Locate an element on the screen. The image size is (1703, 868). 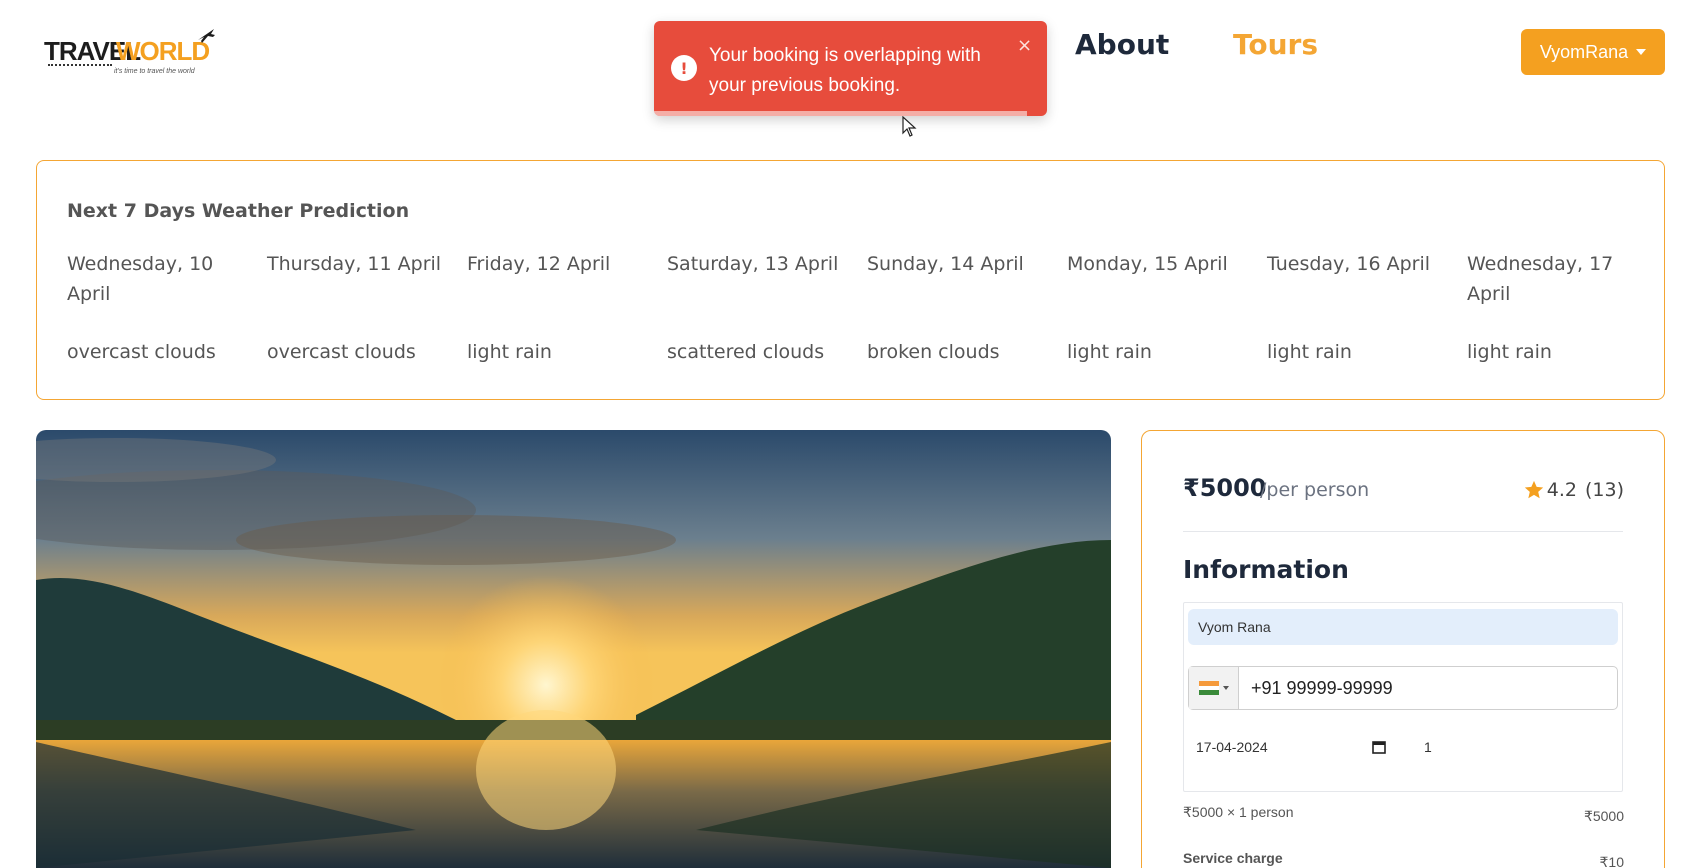
service-charge-label: Service charge is located at coordinates (1233, 858).